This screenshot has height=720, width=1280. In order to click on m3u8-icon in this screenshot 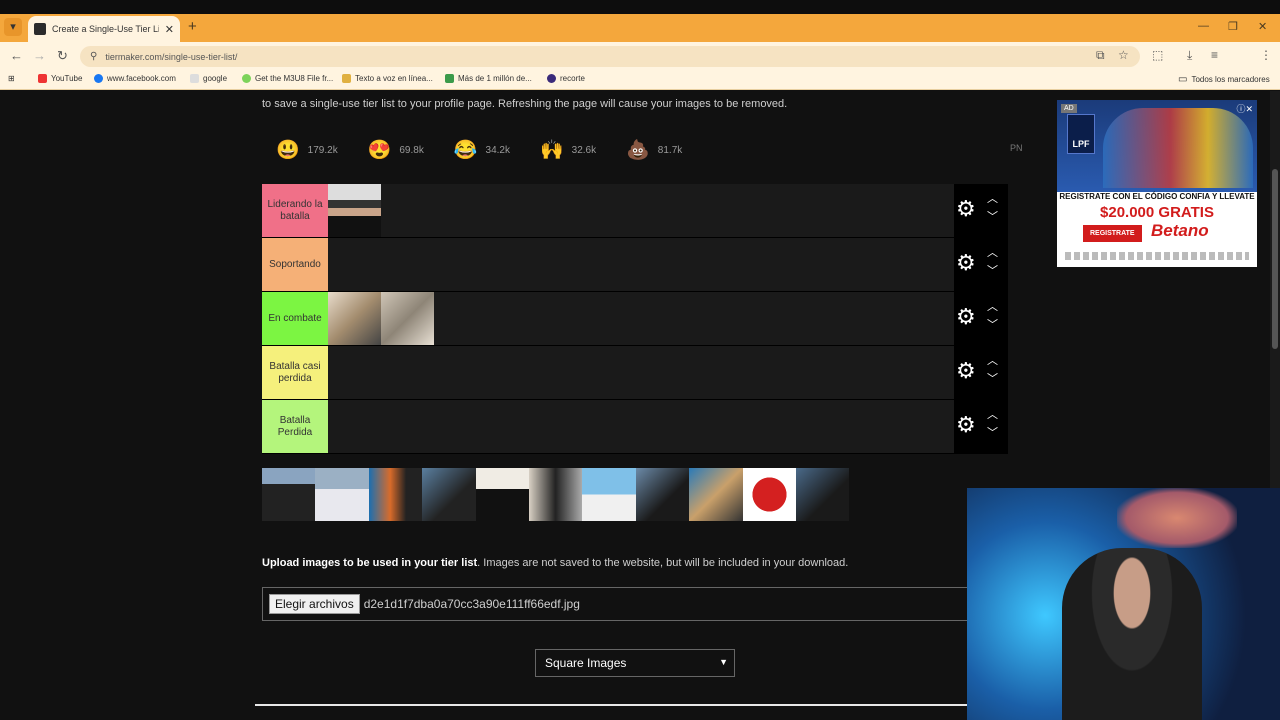, I will do `click(246, 78)`.